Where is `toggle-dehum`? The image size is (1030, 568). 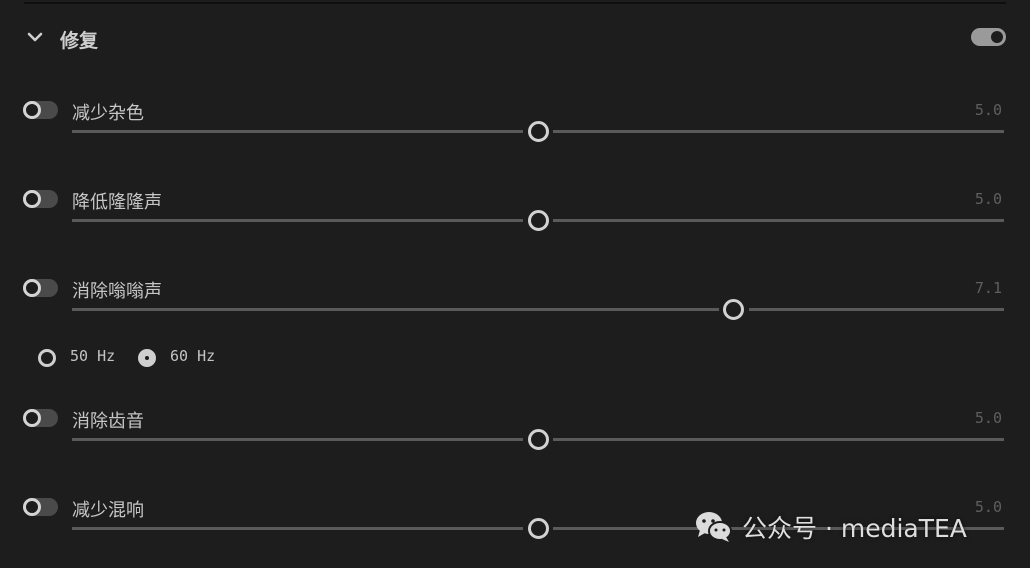
toggle-dehum is located at coordinates (40, 288).